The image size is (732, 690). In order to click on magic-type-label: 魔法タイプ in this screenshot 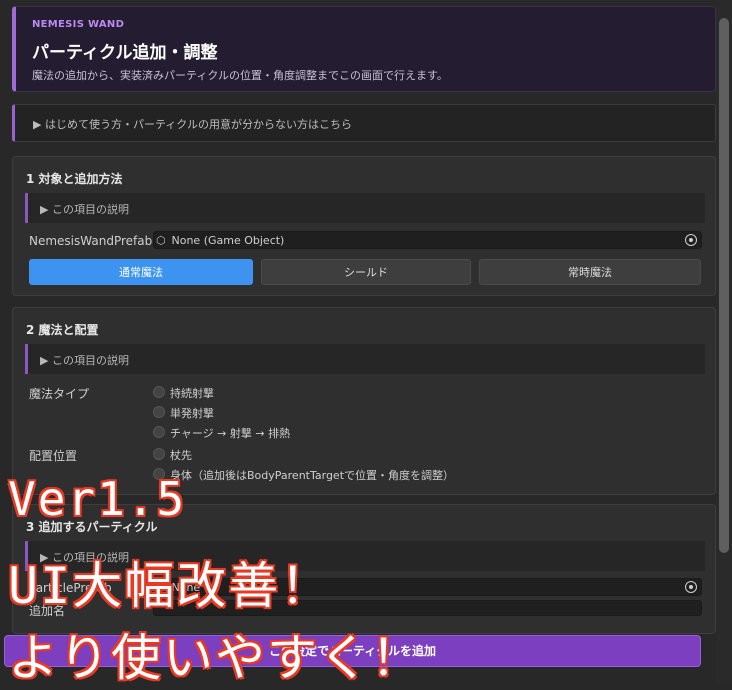, I will do `click(59, 394)`.